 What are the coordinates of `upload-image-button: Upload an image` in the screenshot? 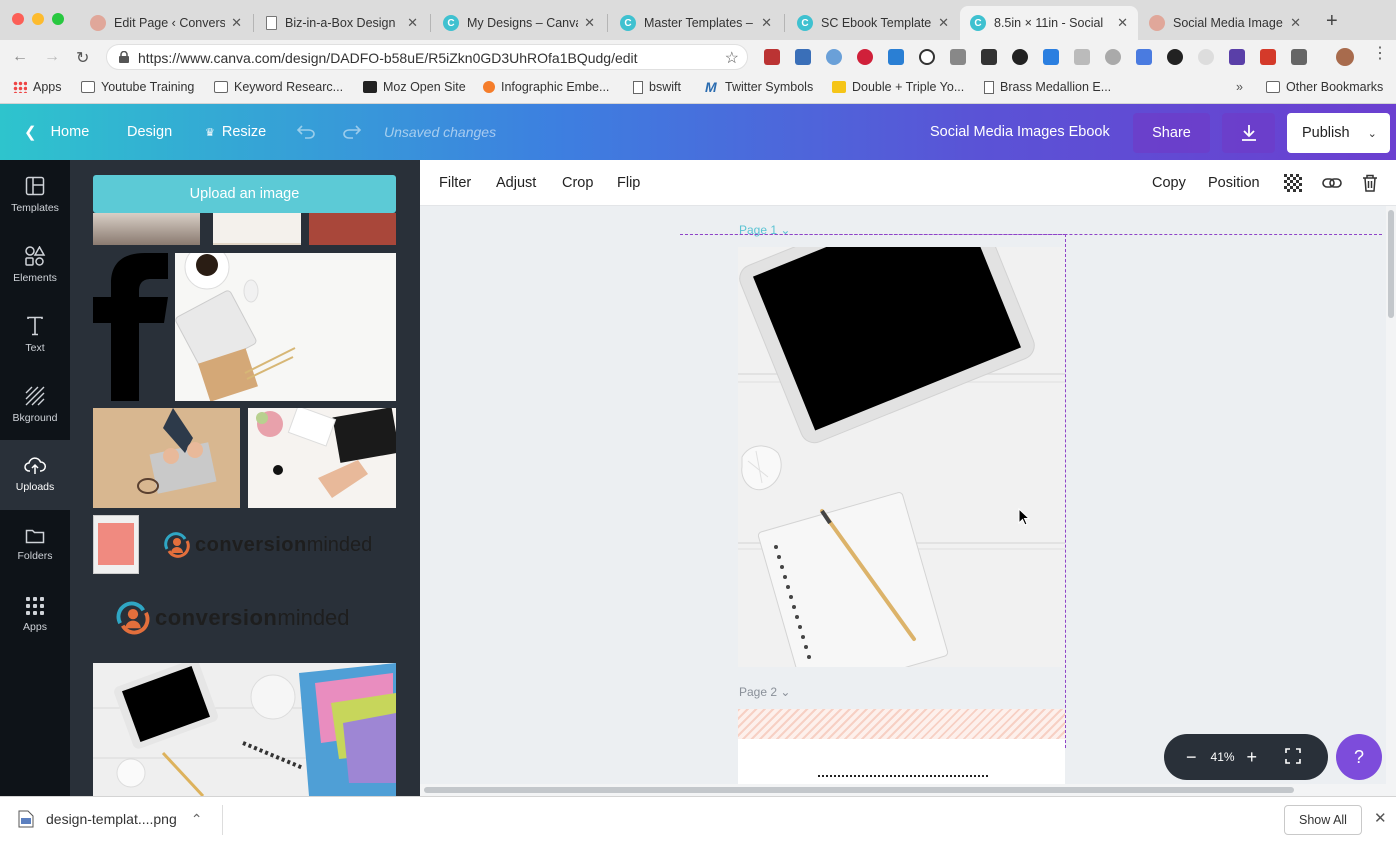 It's located at (244, 194).